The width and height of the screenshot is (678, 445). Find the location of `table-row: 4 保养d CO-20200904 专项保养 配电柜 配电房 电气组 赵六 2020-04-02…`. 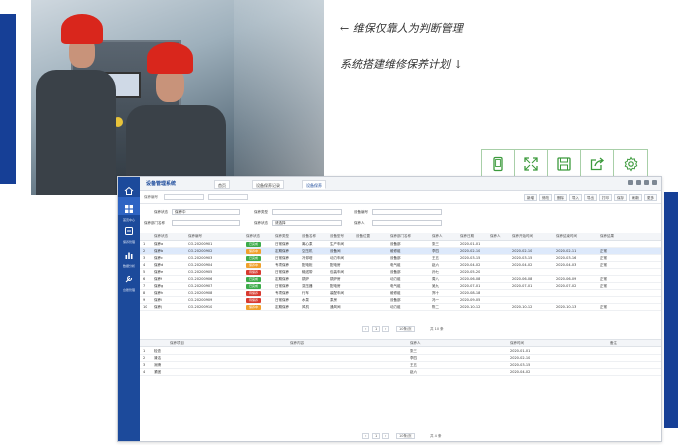

table-row: 4 保养d CO-20200904 专项保养 配电柜 配电房 电气组 赵六 2020-04-02… is located at coordinates (400, 265).